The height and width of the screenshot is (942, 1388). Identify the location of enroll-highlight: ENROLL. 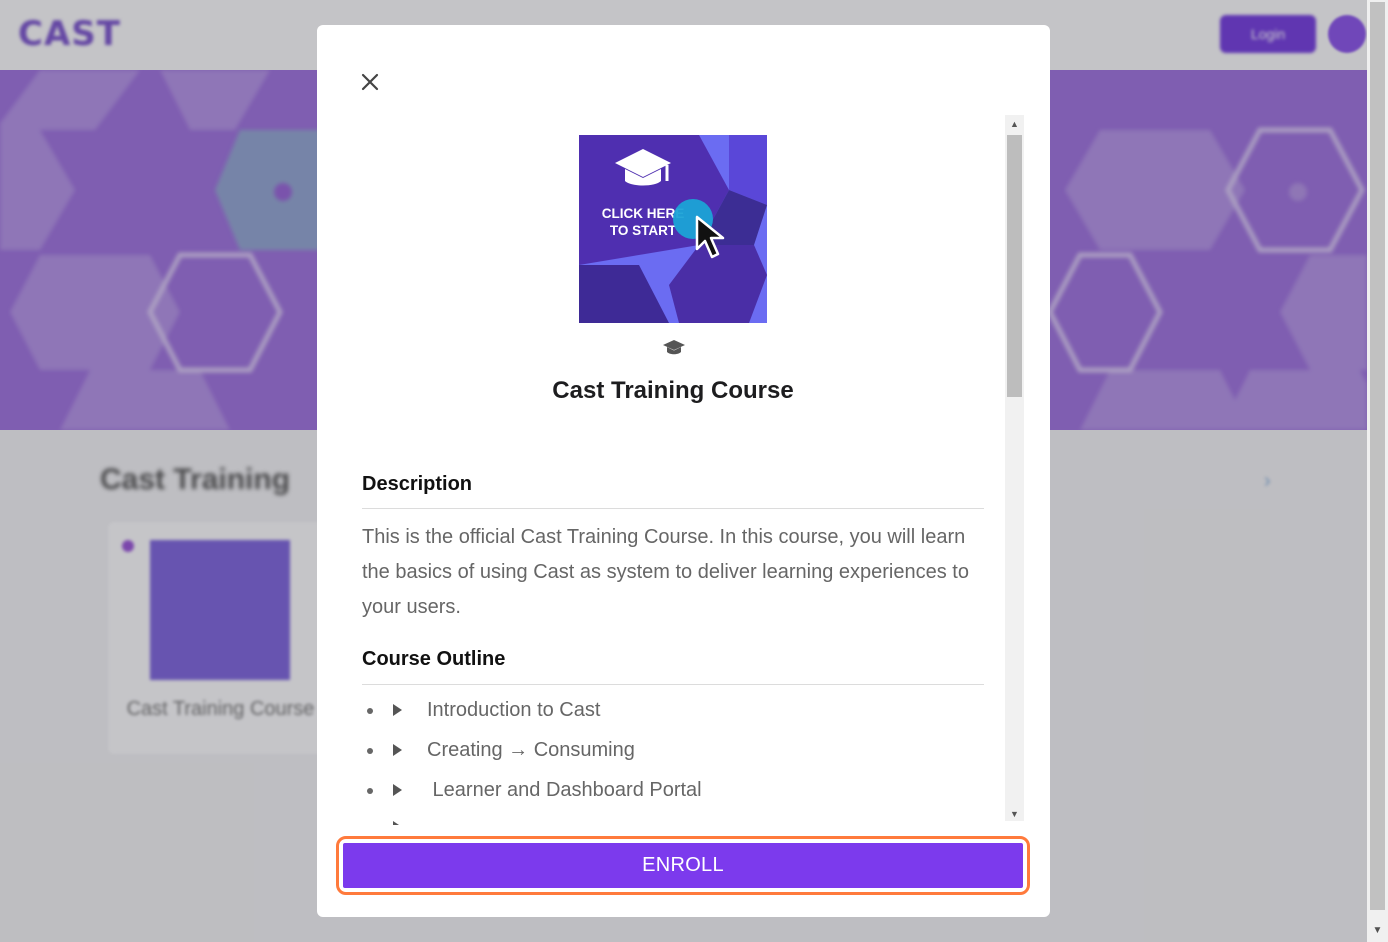
(683, 865).